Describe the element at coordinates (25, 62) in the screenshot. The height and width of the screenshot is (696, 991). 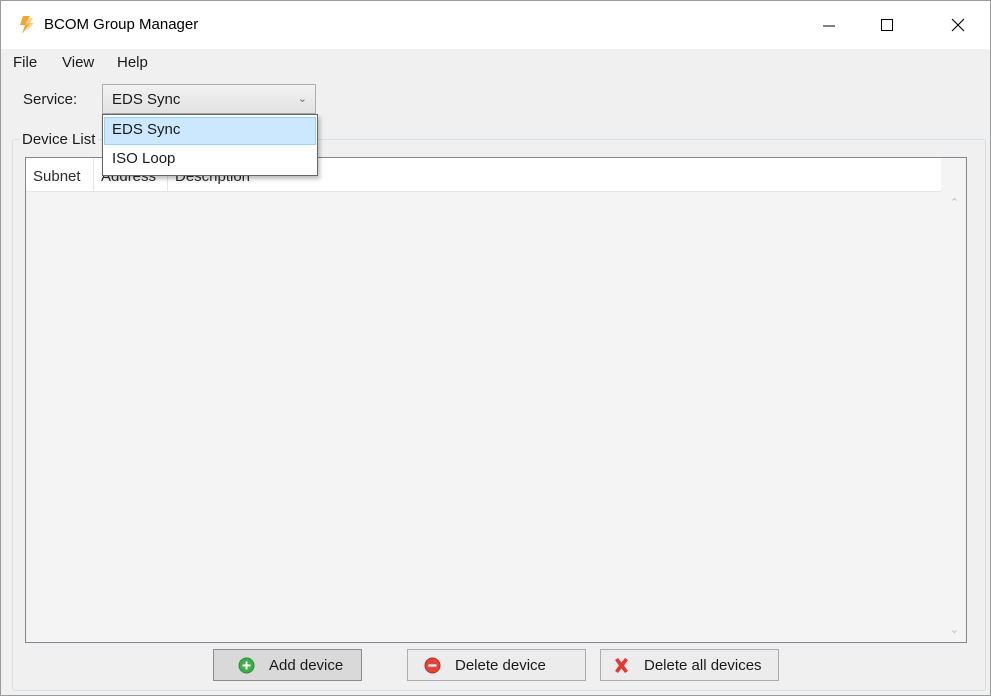
I see `menu-file: File` at that location.